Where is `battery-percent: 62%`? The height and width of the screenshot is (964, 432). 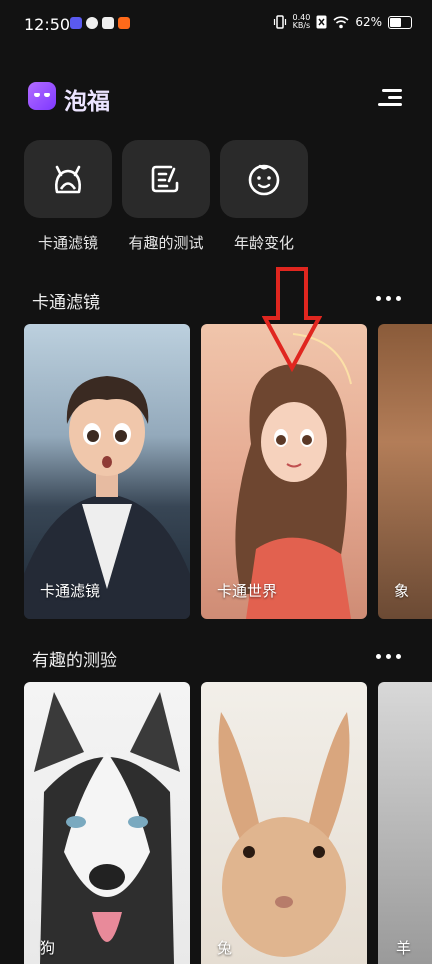
battery-percent: 62% is located at coordinates (368, 22).